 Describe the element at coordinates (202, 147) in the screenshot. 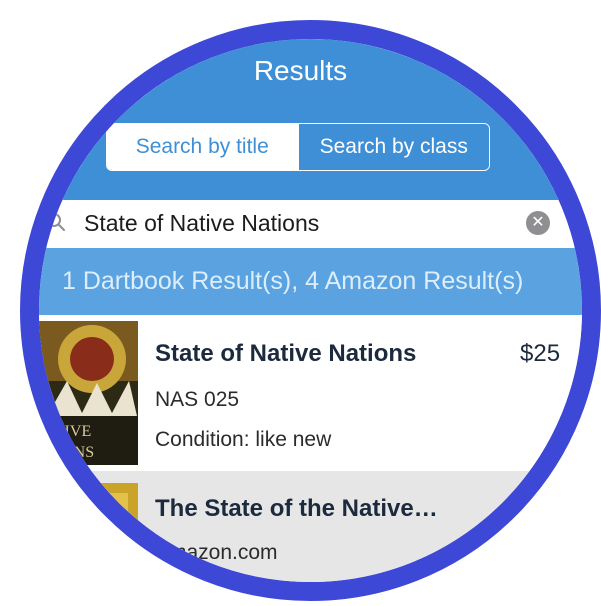

I see `search-by-title-tab: Search by title` at that location.